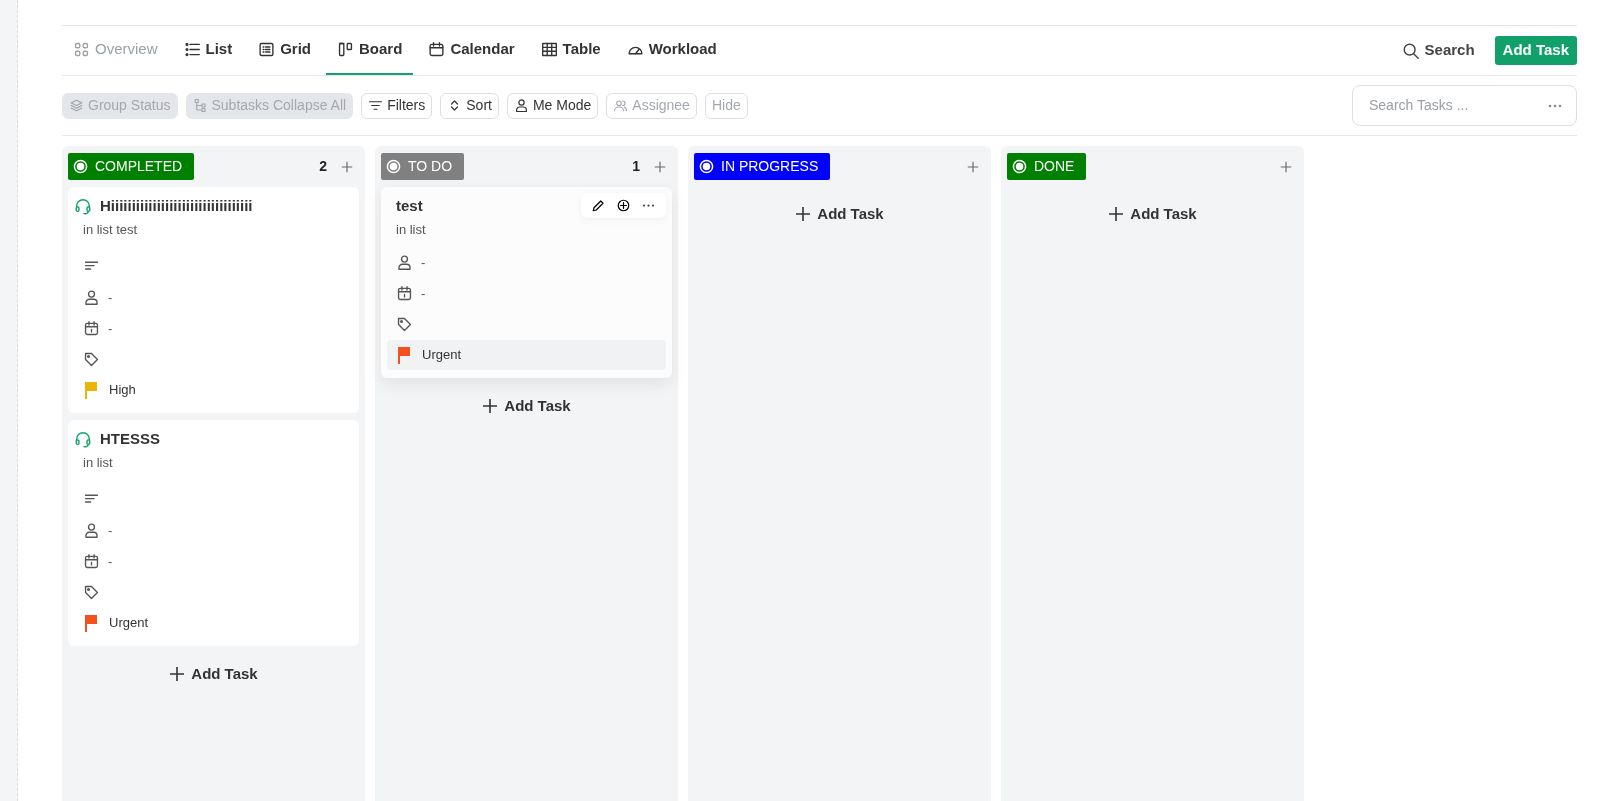 This screenshot has width=1622, height=801. Describe the element at coordinates (549, 49) in the screenshot. I see `table-icon` at that location.